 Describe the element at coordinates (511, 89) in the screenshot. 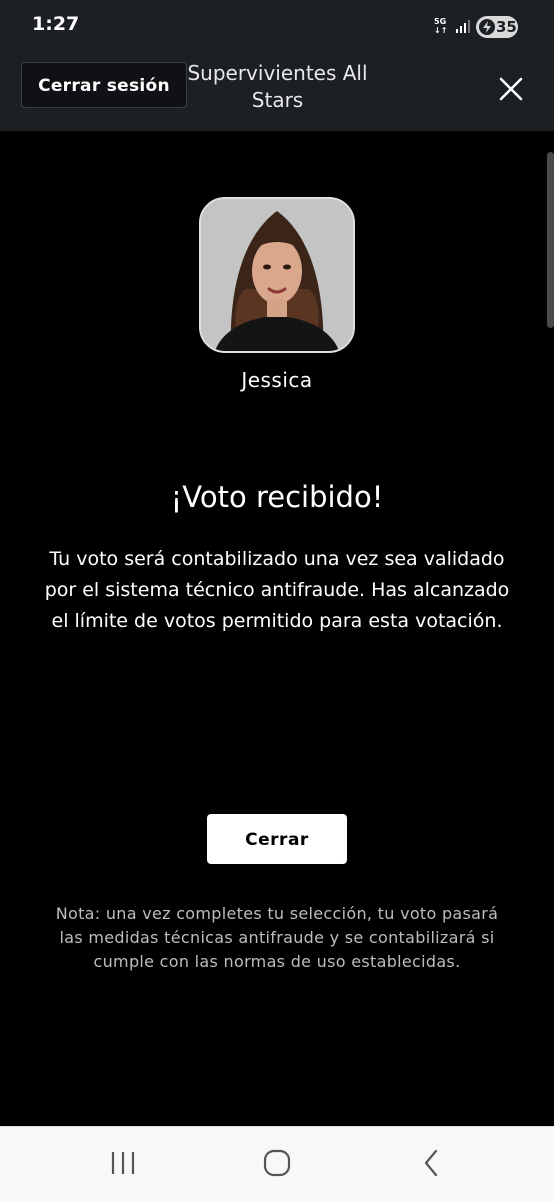

I see `close-icon` at that location.